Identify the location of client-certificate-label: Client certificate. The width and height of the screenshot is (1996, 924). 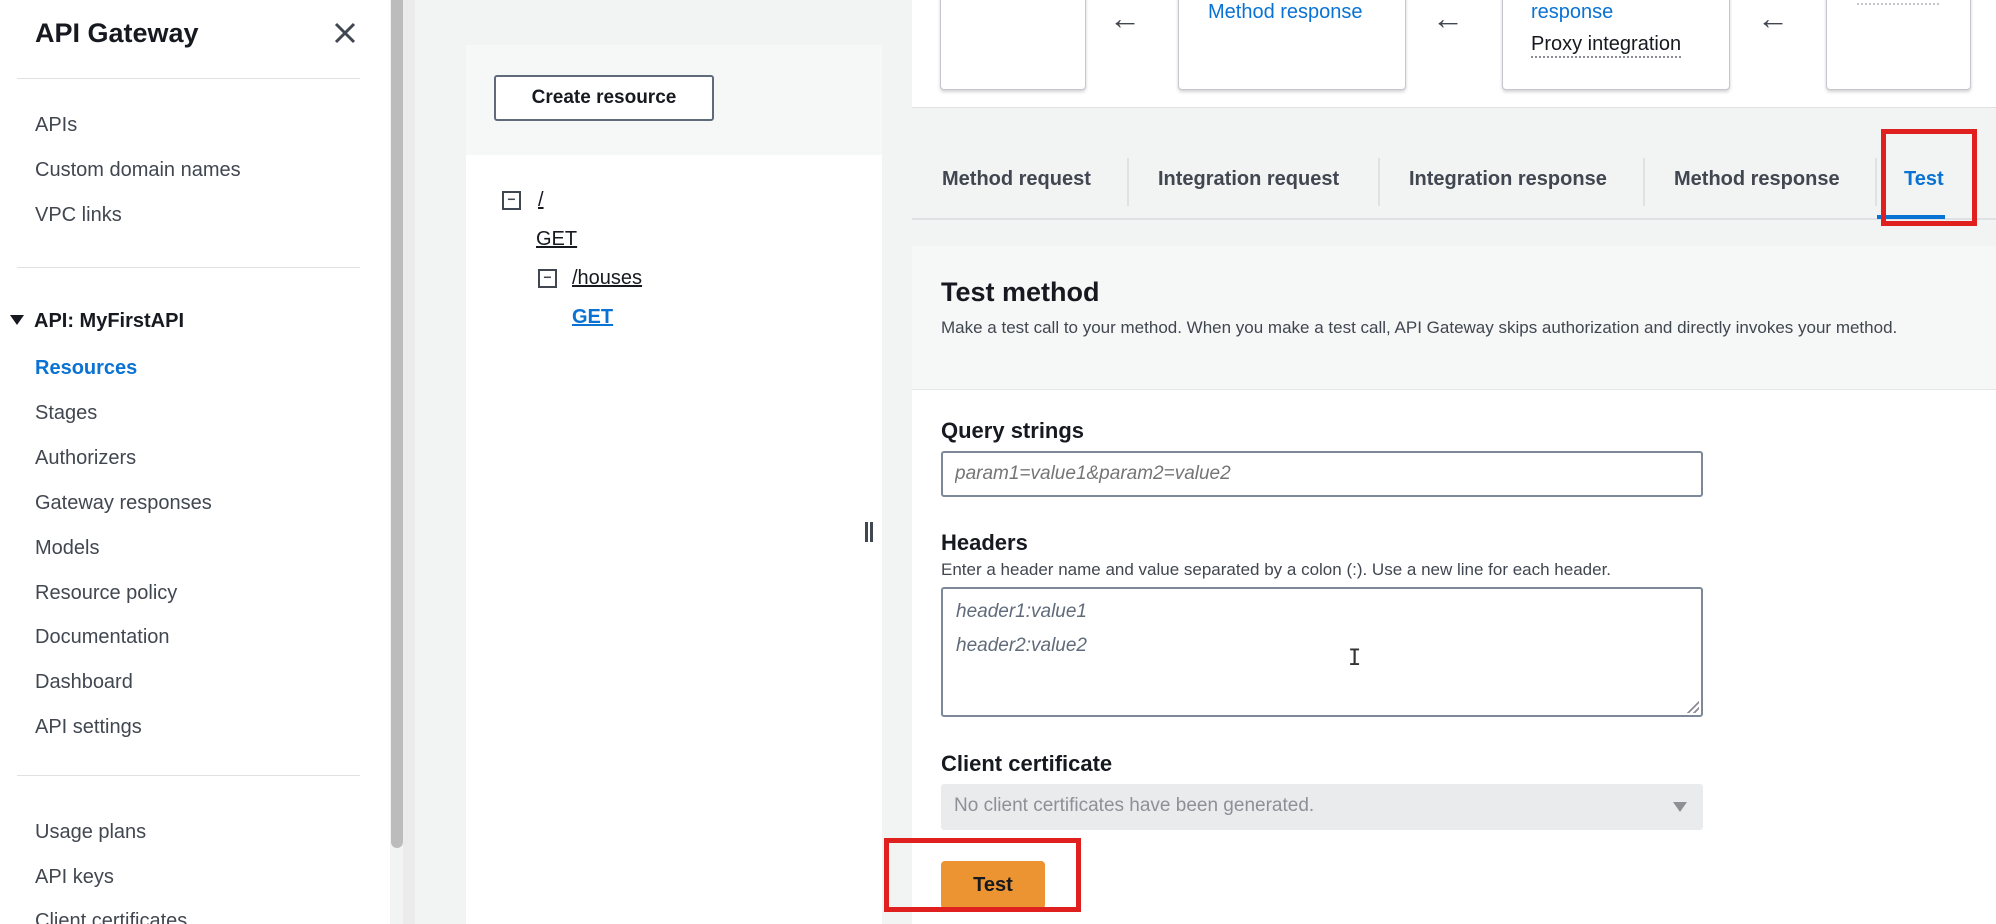
(1027, 763).